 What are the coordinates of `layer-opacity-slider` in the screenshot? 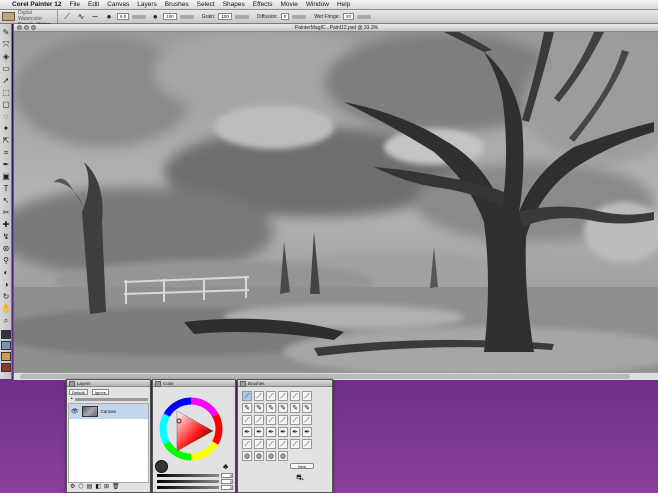 It's located at (111, 399).